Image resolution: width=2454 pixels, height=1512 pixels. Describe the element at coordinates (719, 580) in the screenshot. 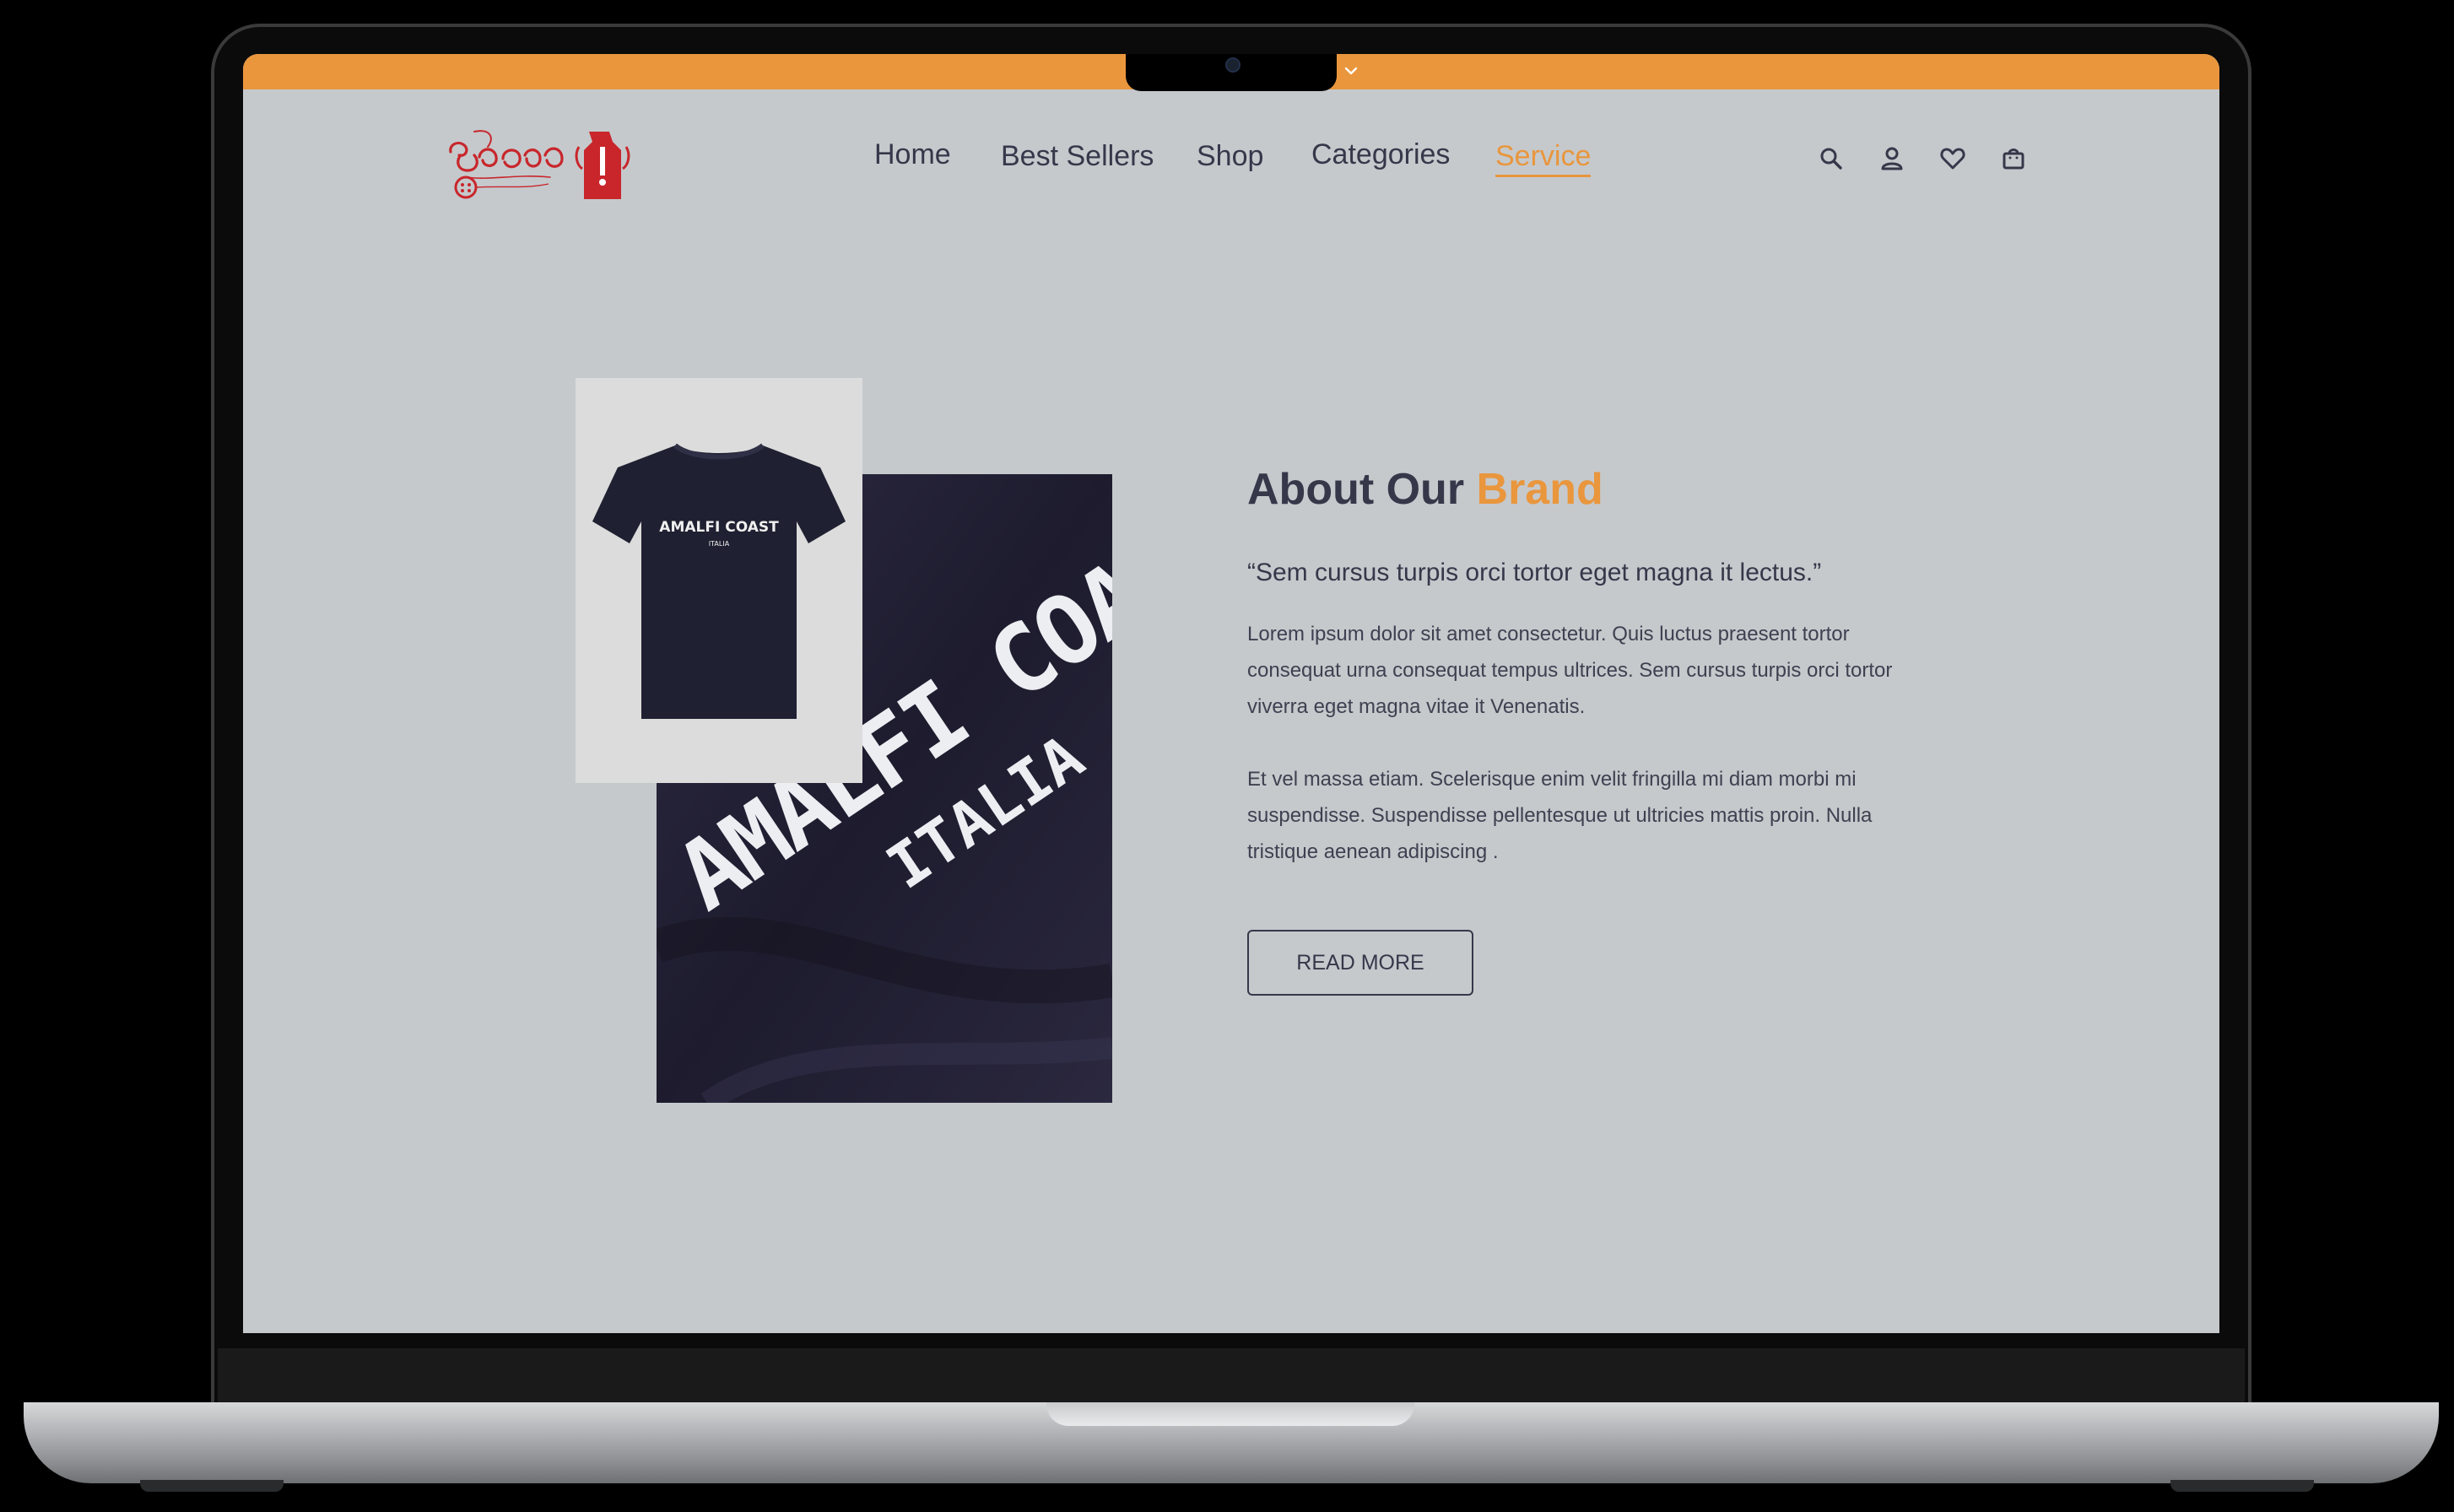

I see `tshirt-product-image: AMALFI COAST ITALIA` at that location.